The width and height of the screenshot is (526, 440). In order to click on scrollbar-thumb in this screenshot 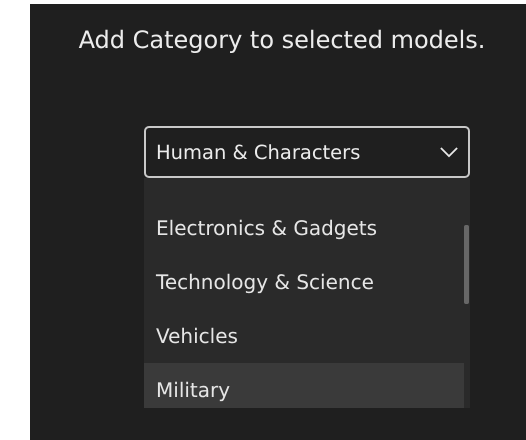, I will do `click(466, 264)`.